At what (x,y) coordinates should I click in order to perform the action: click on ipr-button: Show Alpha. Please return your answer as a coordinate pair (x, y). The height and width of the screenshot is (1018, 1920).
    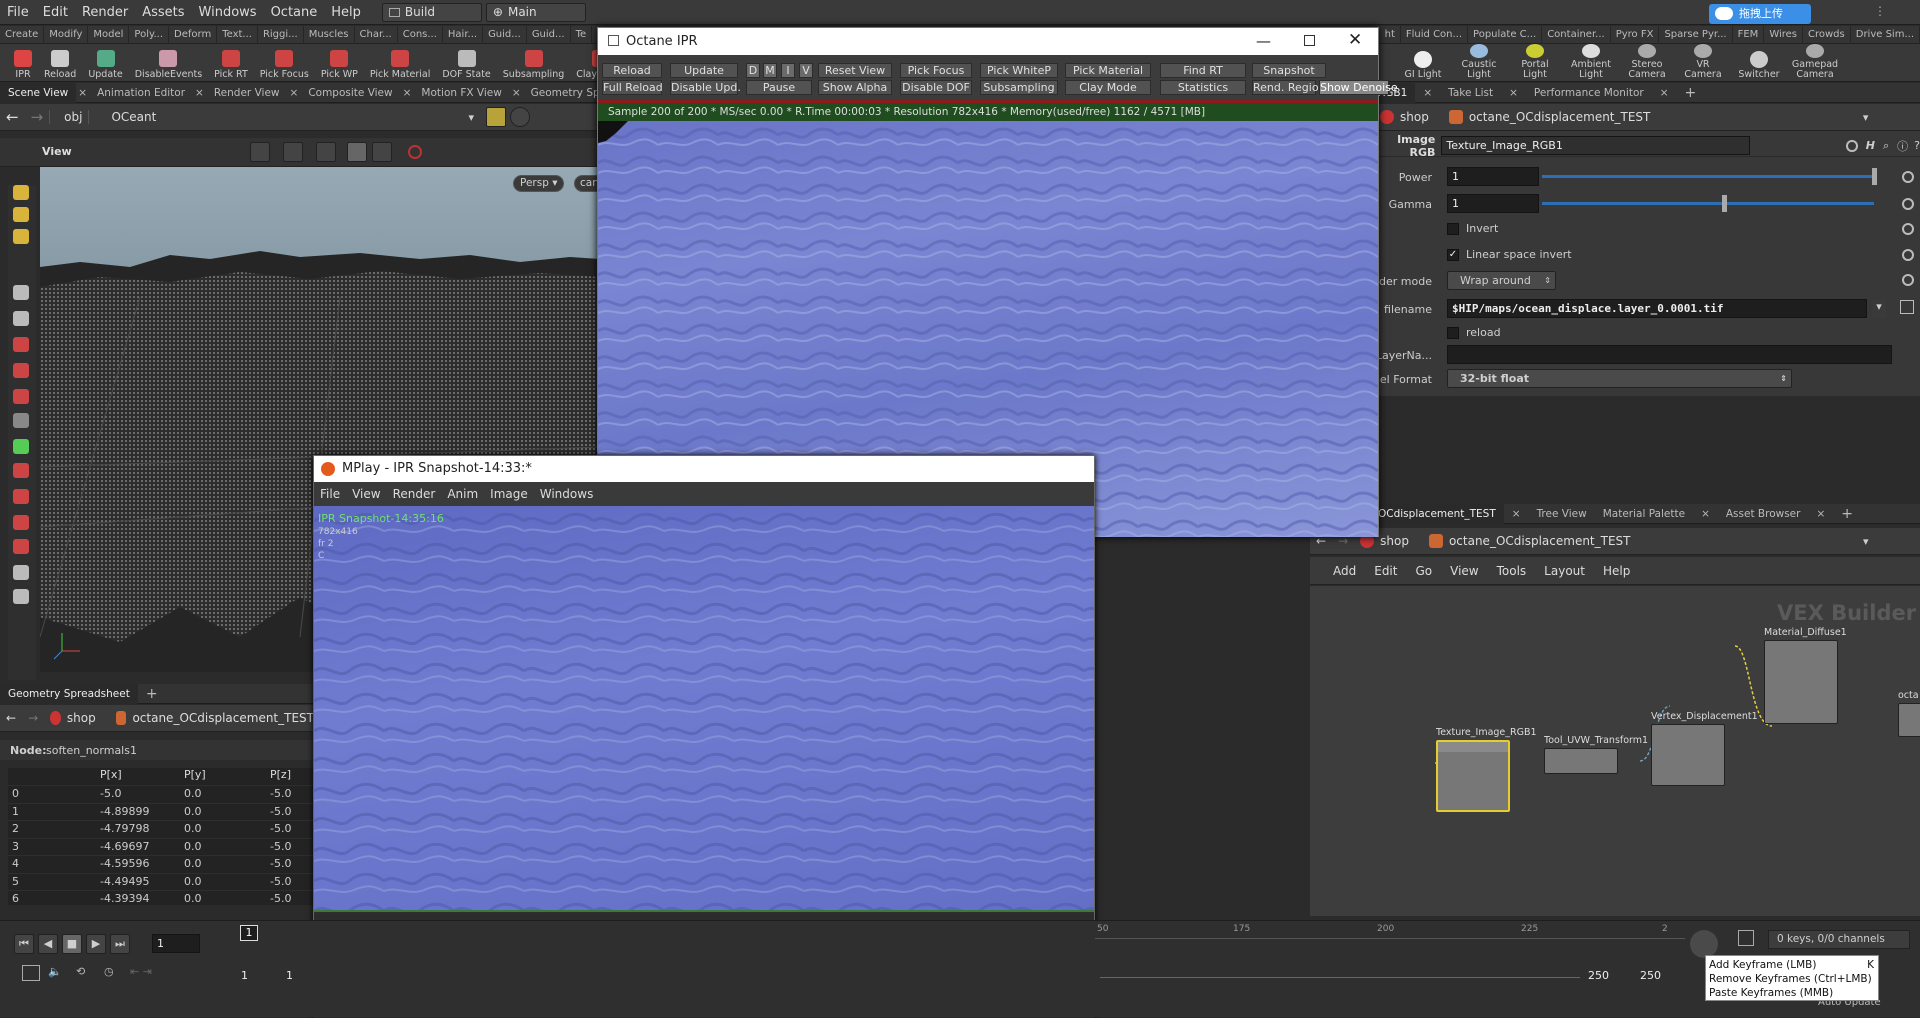
    Looking at the image, I should click on (855, 87).